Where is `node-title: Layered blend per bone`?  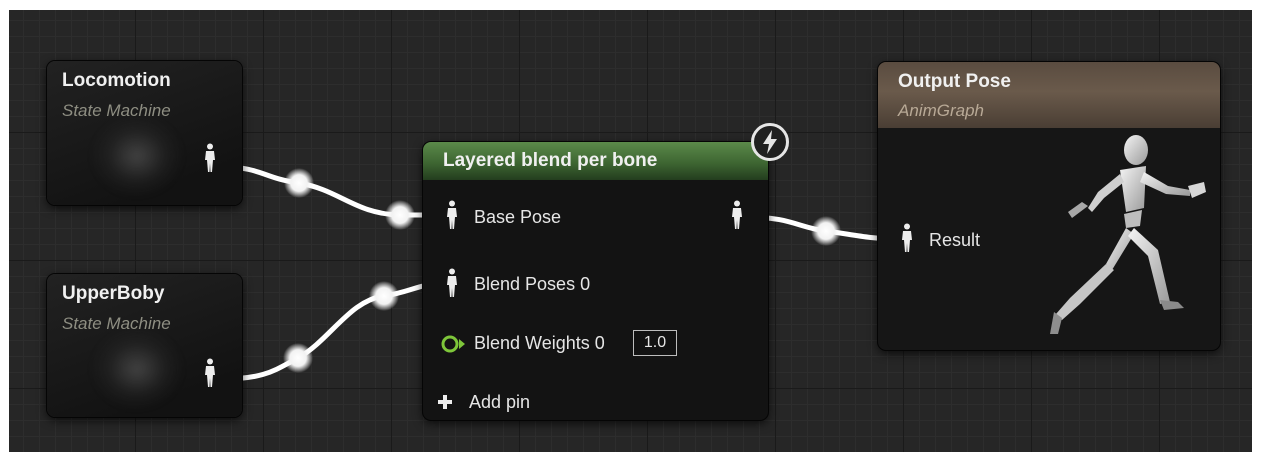 node-title: Layered blend per bone is located at coordinates (550, 160).